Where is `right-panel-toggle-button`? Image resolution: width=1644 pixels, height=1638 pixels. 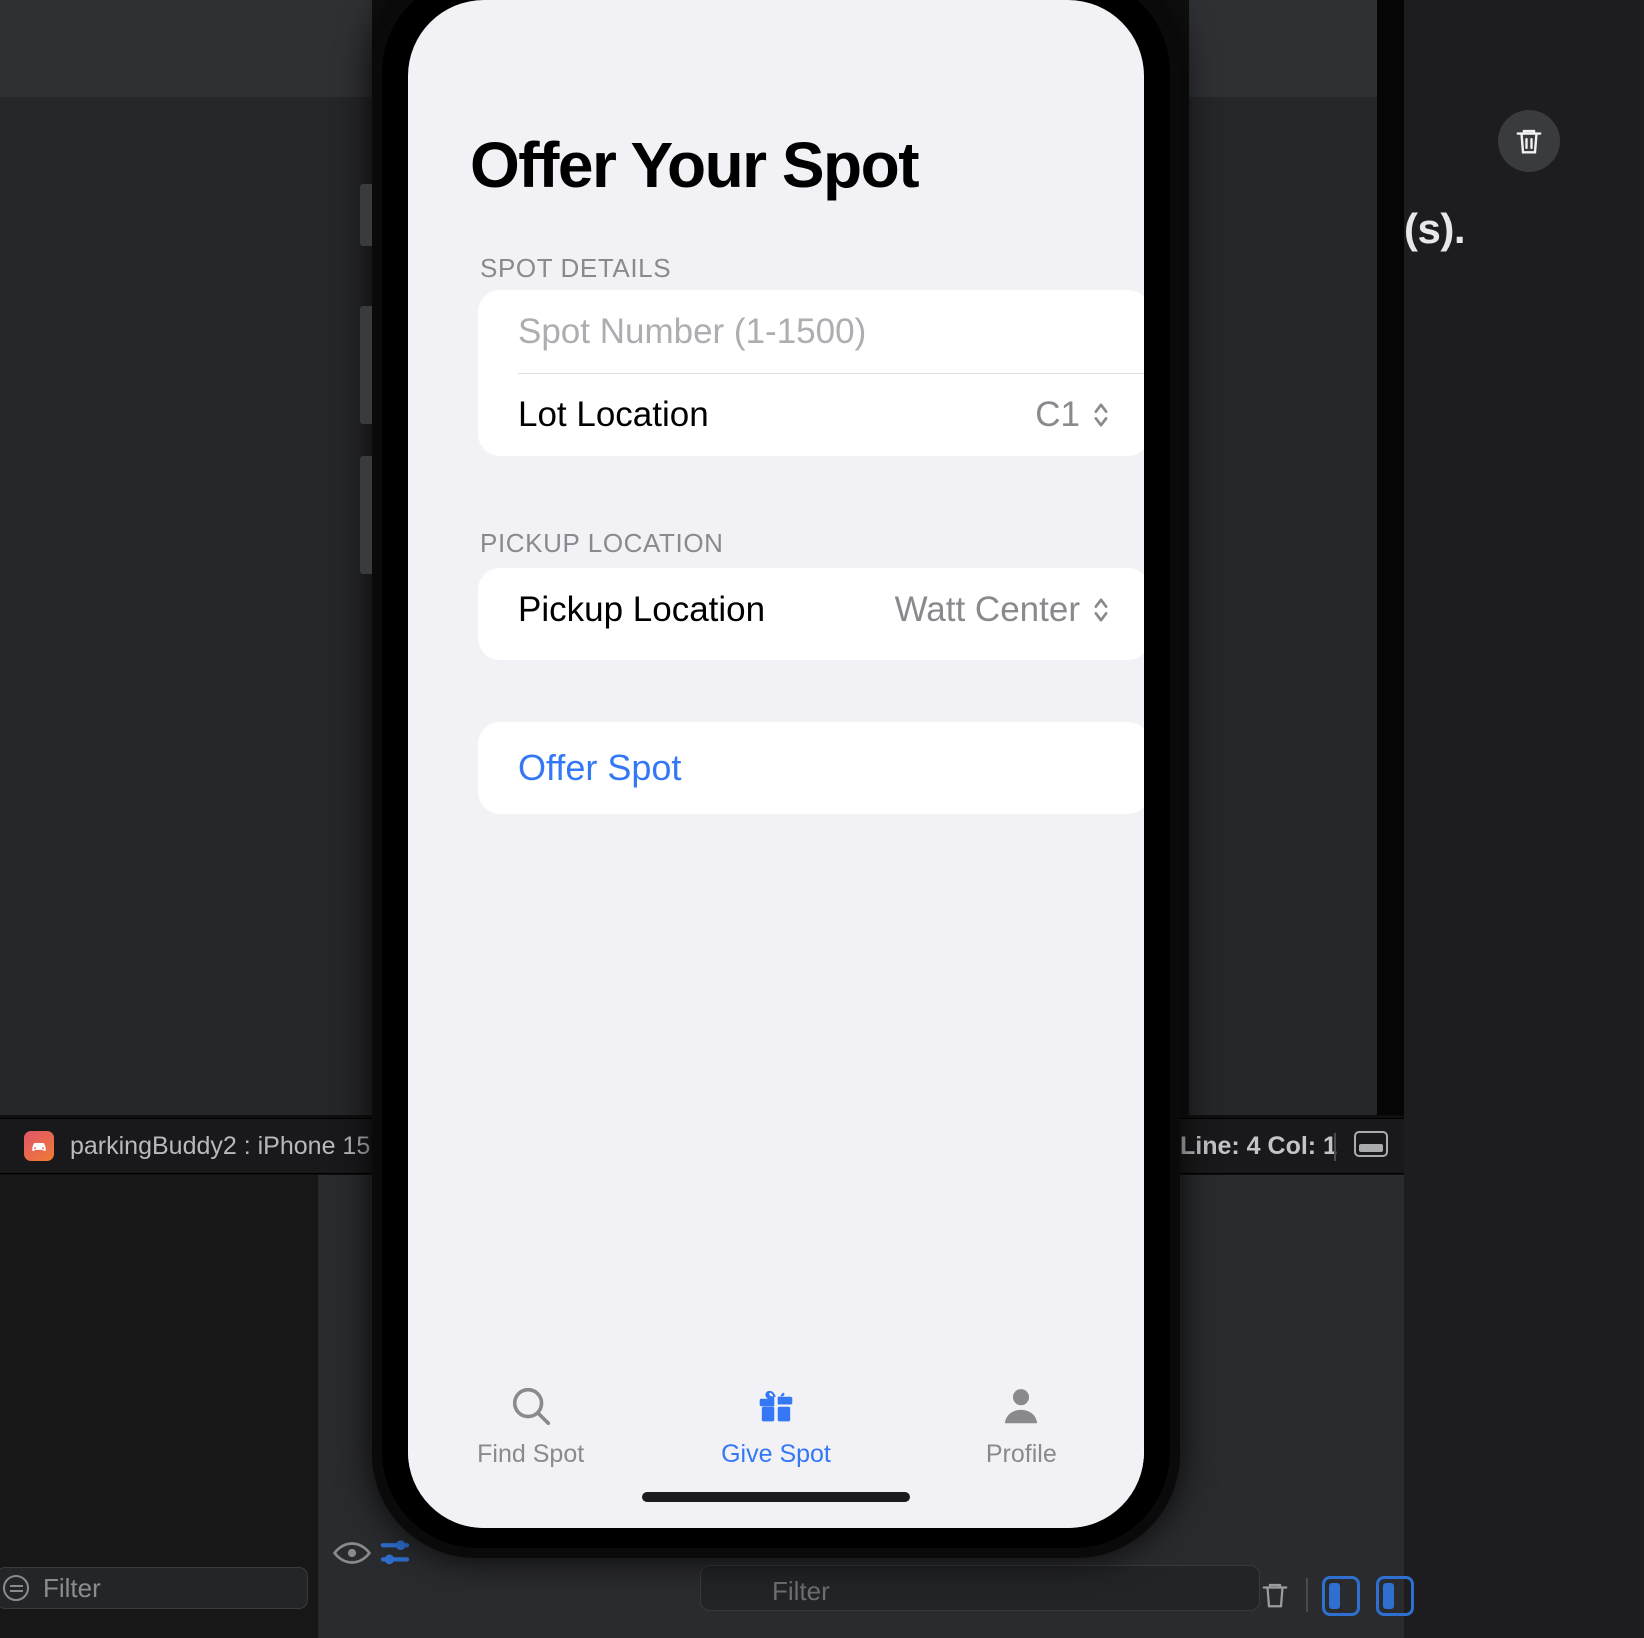 right-panel-toggle-button is located at coordinates (1395, 1596).